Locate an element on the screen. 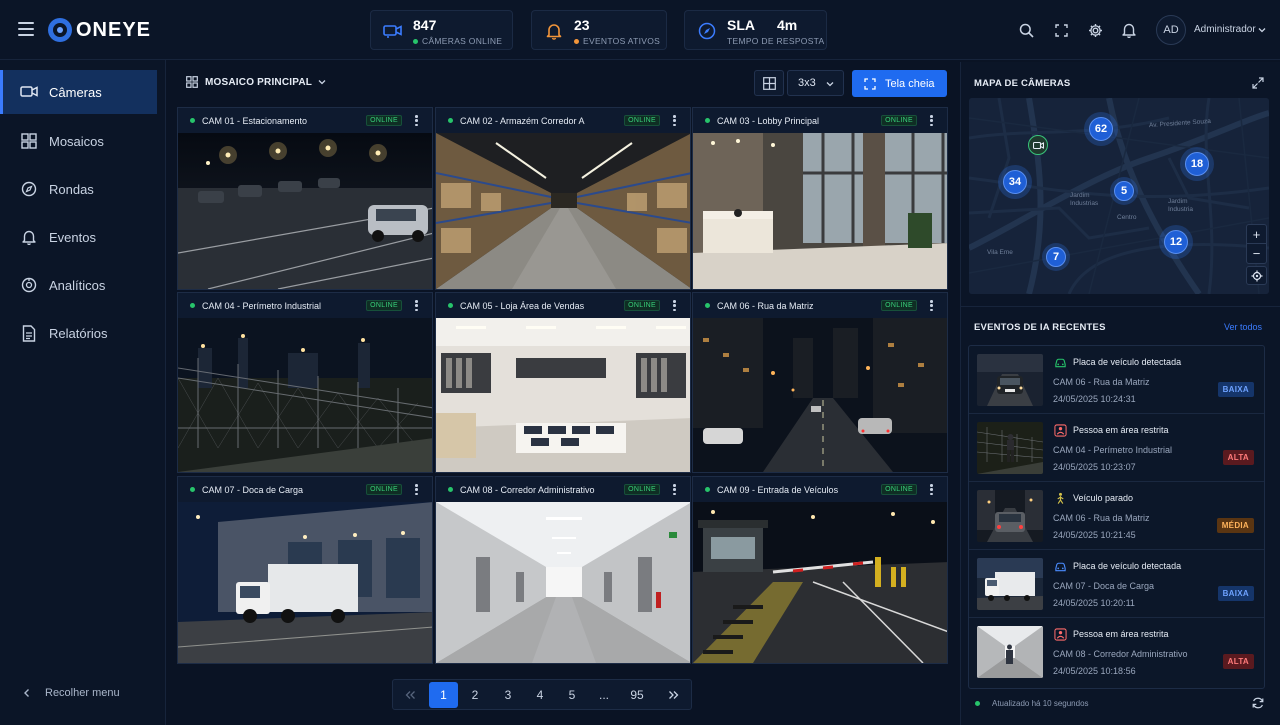  map-cluster: 18 is located at coordinates (1197, 164).